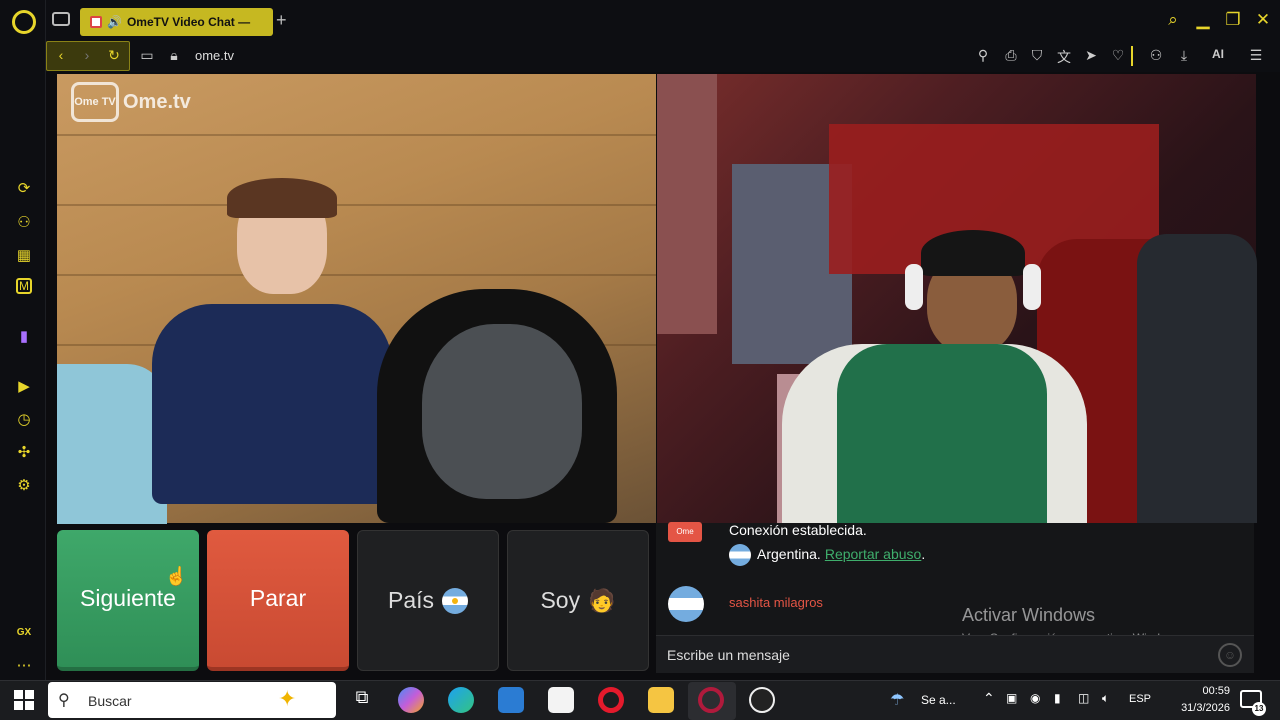  What do you see at coordinates (602, 600) in the screenshot?
I see `person-emoji-icon: 🧑` at bounding box center [602, 600].